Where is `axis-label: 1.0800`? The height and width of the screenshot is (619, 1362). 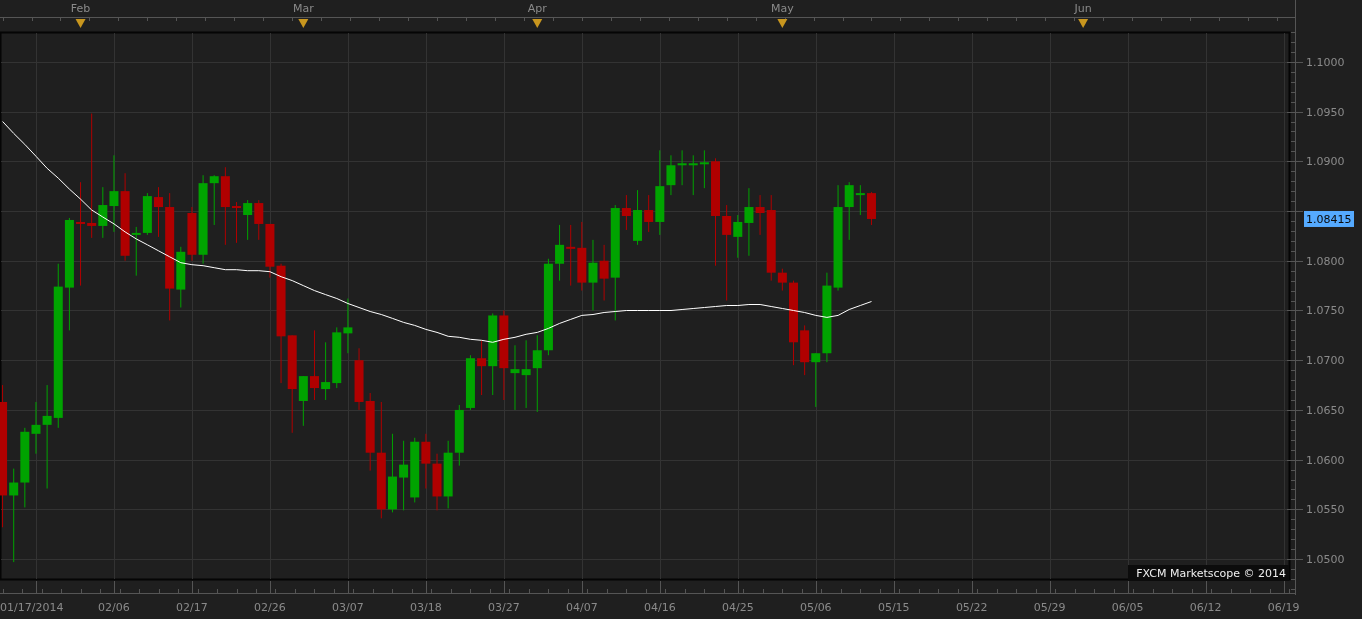 axis-label: 1.0800 is located at coordinates (1325, 261).